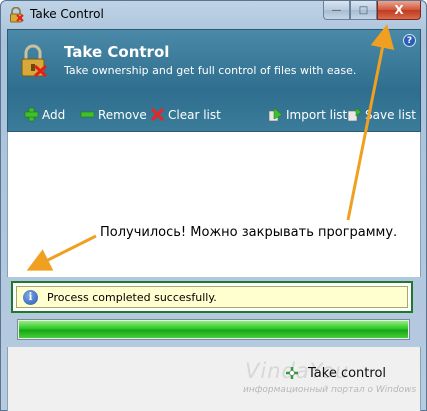 This screenshot has height=411, width=427. I want to click on plus-icon, so click(31, 114).